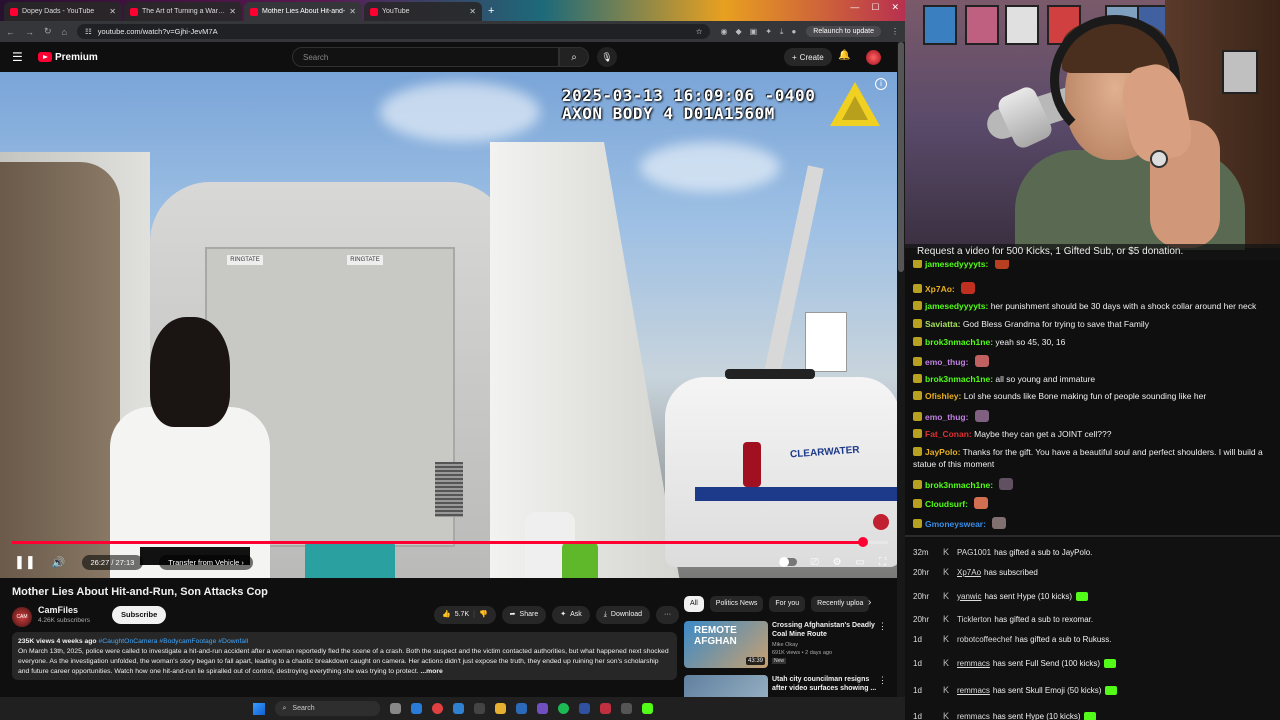 This screenshot has height=720, width=1280. I want to click on url-field: ☷ youtube.com/watch?v=Gjhi-JevM7A ☆, so click(393, 31).